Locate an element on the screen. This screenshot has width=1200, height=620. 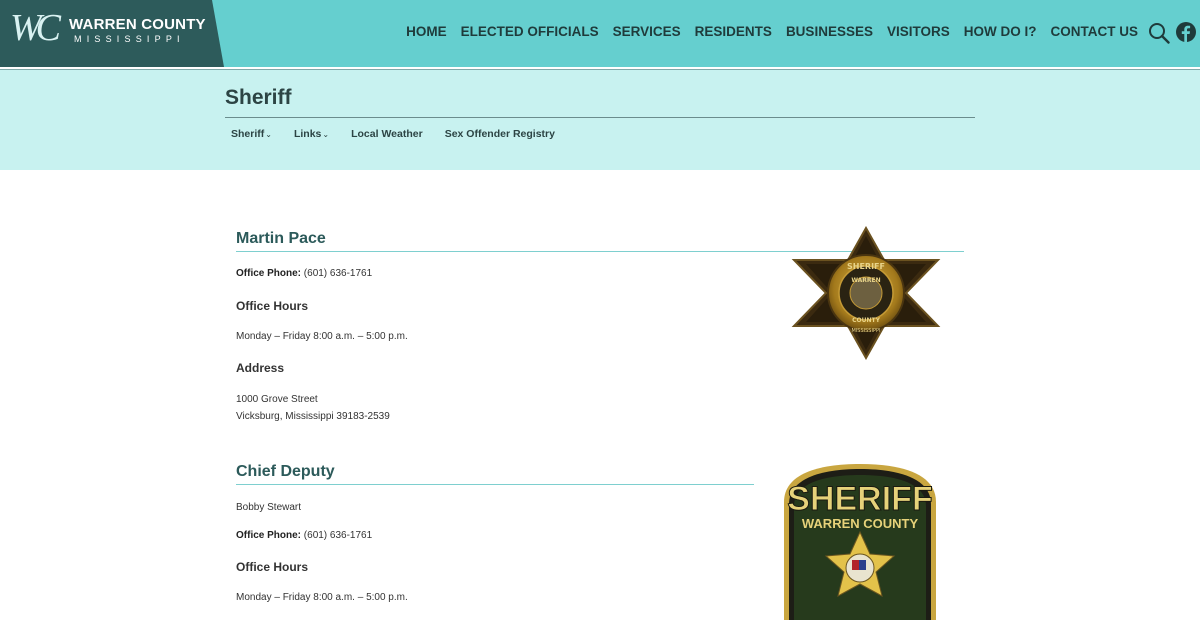
logo-subtitle: MISSISSIPPI is located at coordinates (129, 39).